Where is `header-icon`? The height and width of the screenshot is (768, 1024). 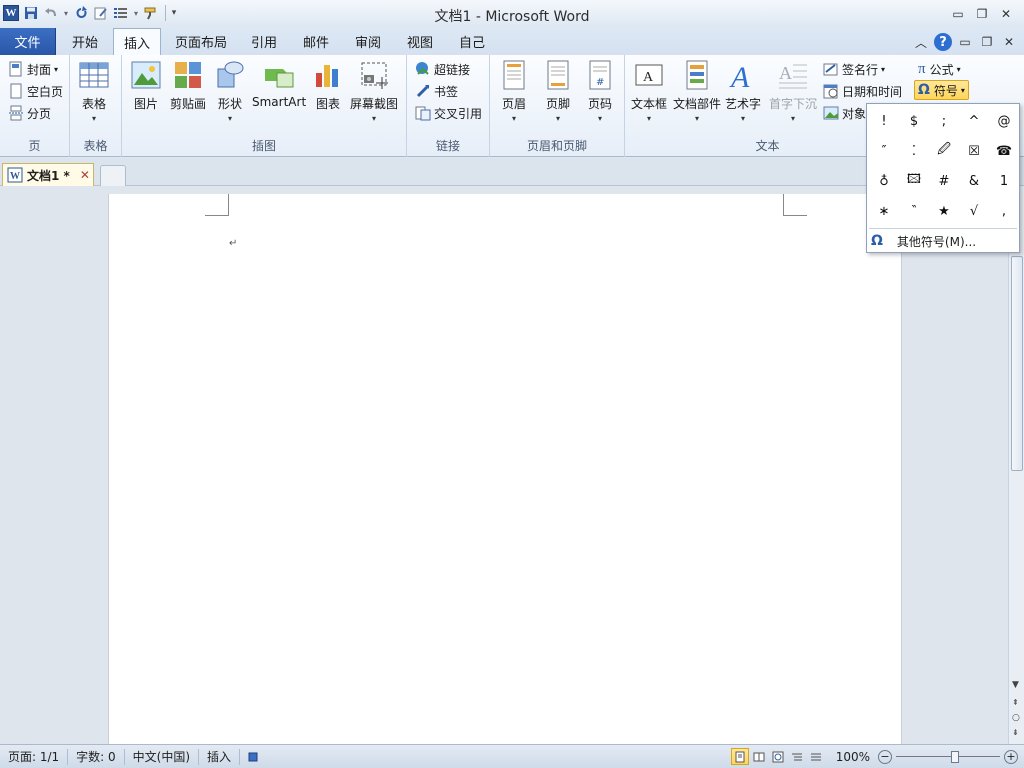
header-icon is located at coordinates (514, 75).